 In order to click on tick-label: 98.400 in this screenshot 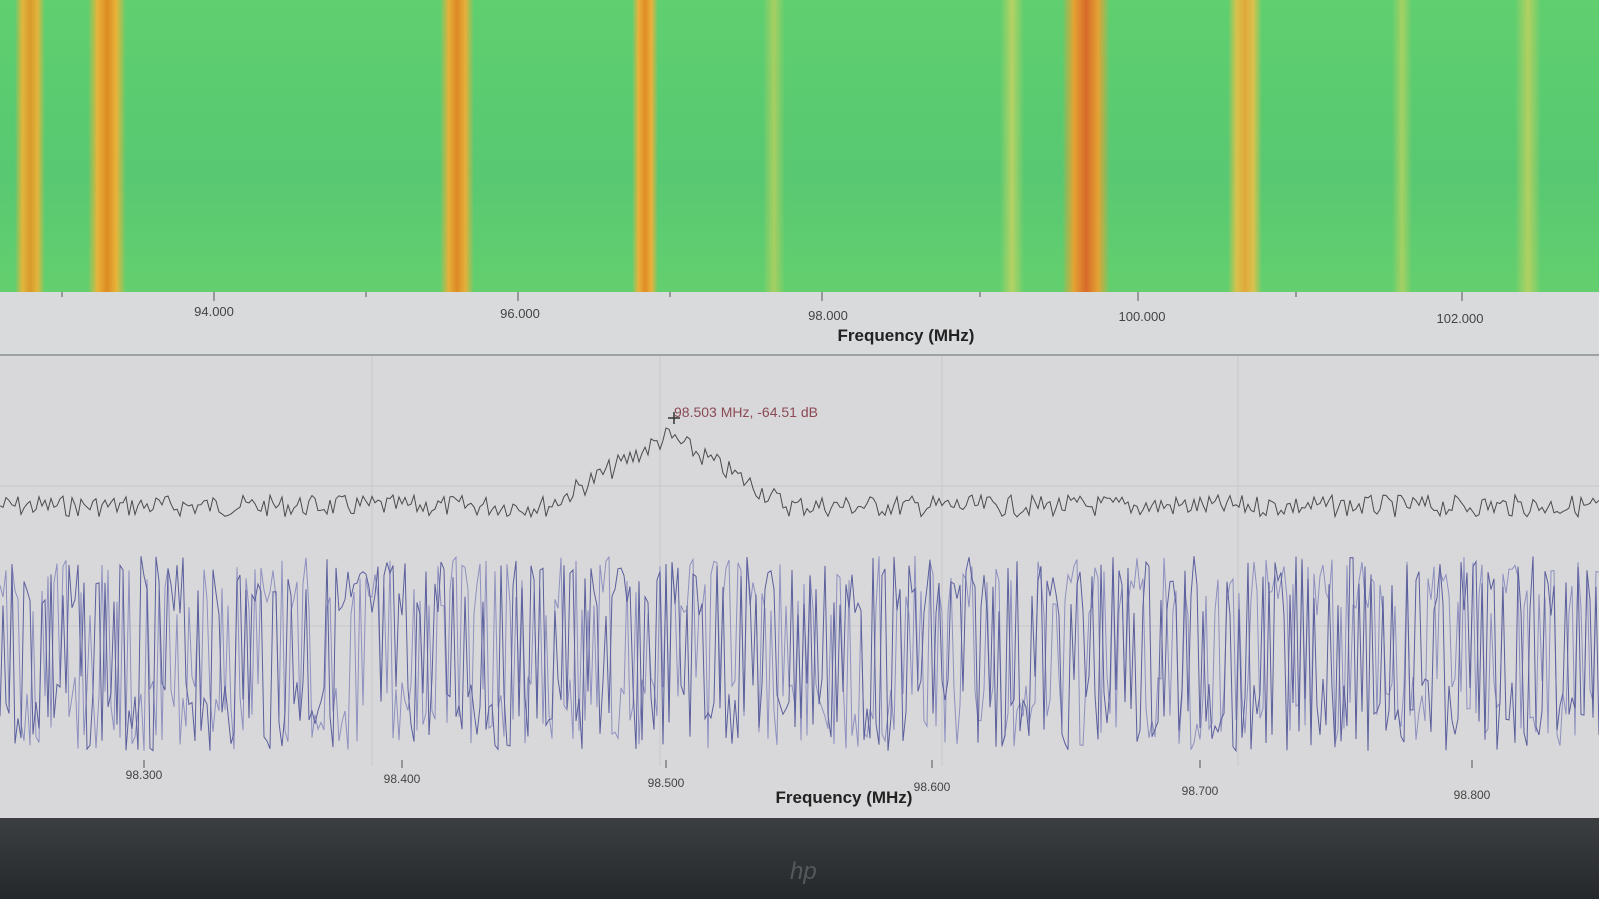, I will do `click(402, 779)`.